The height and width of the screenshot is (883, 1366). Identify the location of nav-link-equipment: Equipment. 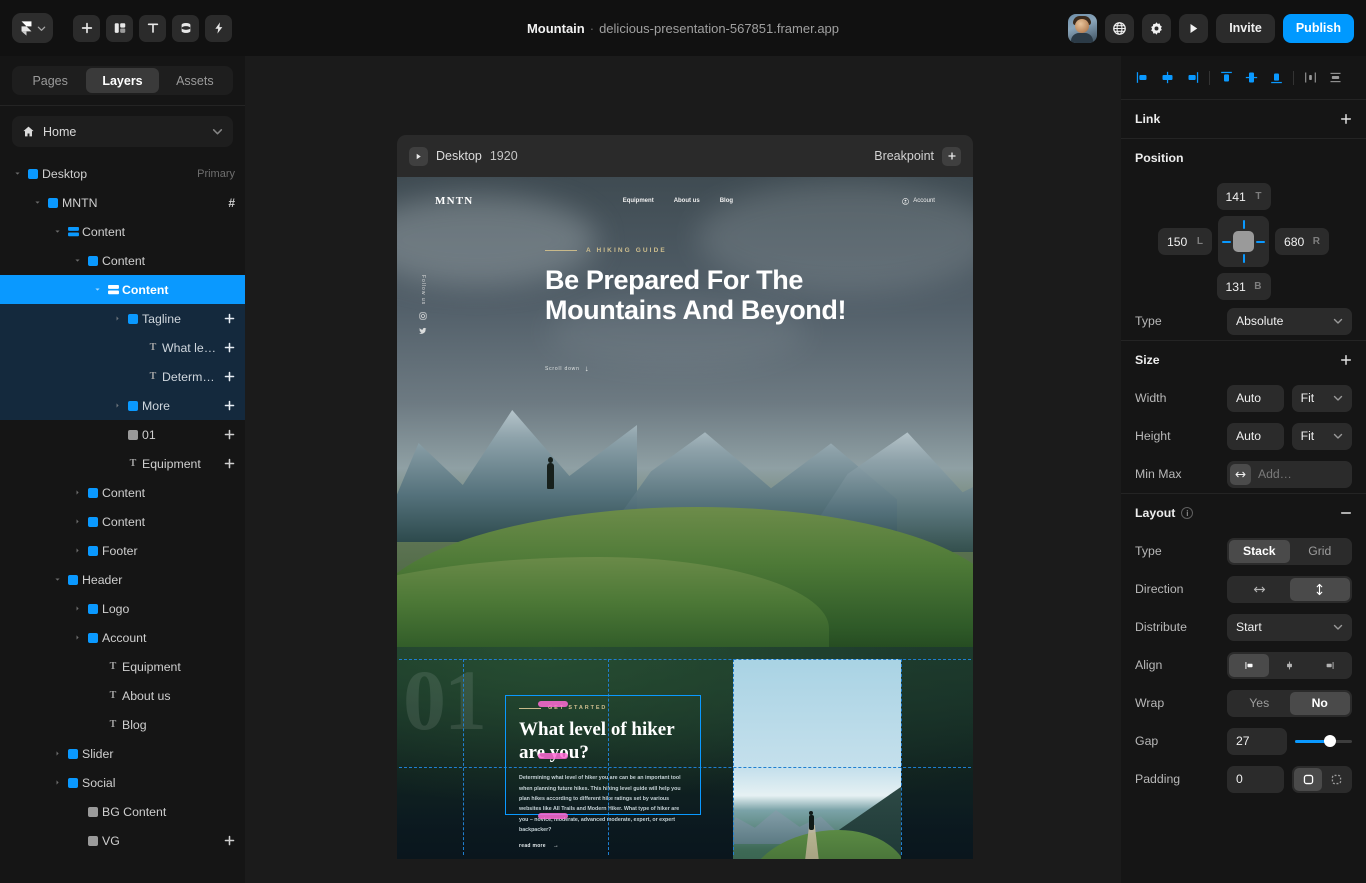
(638, 201).